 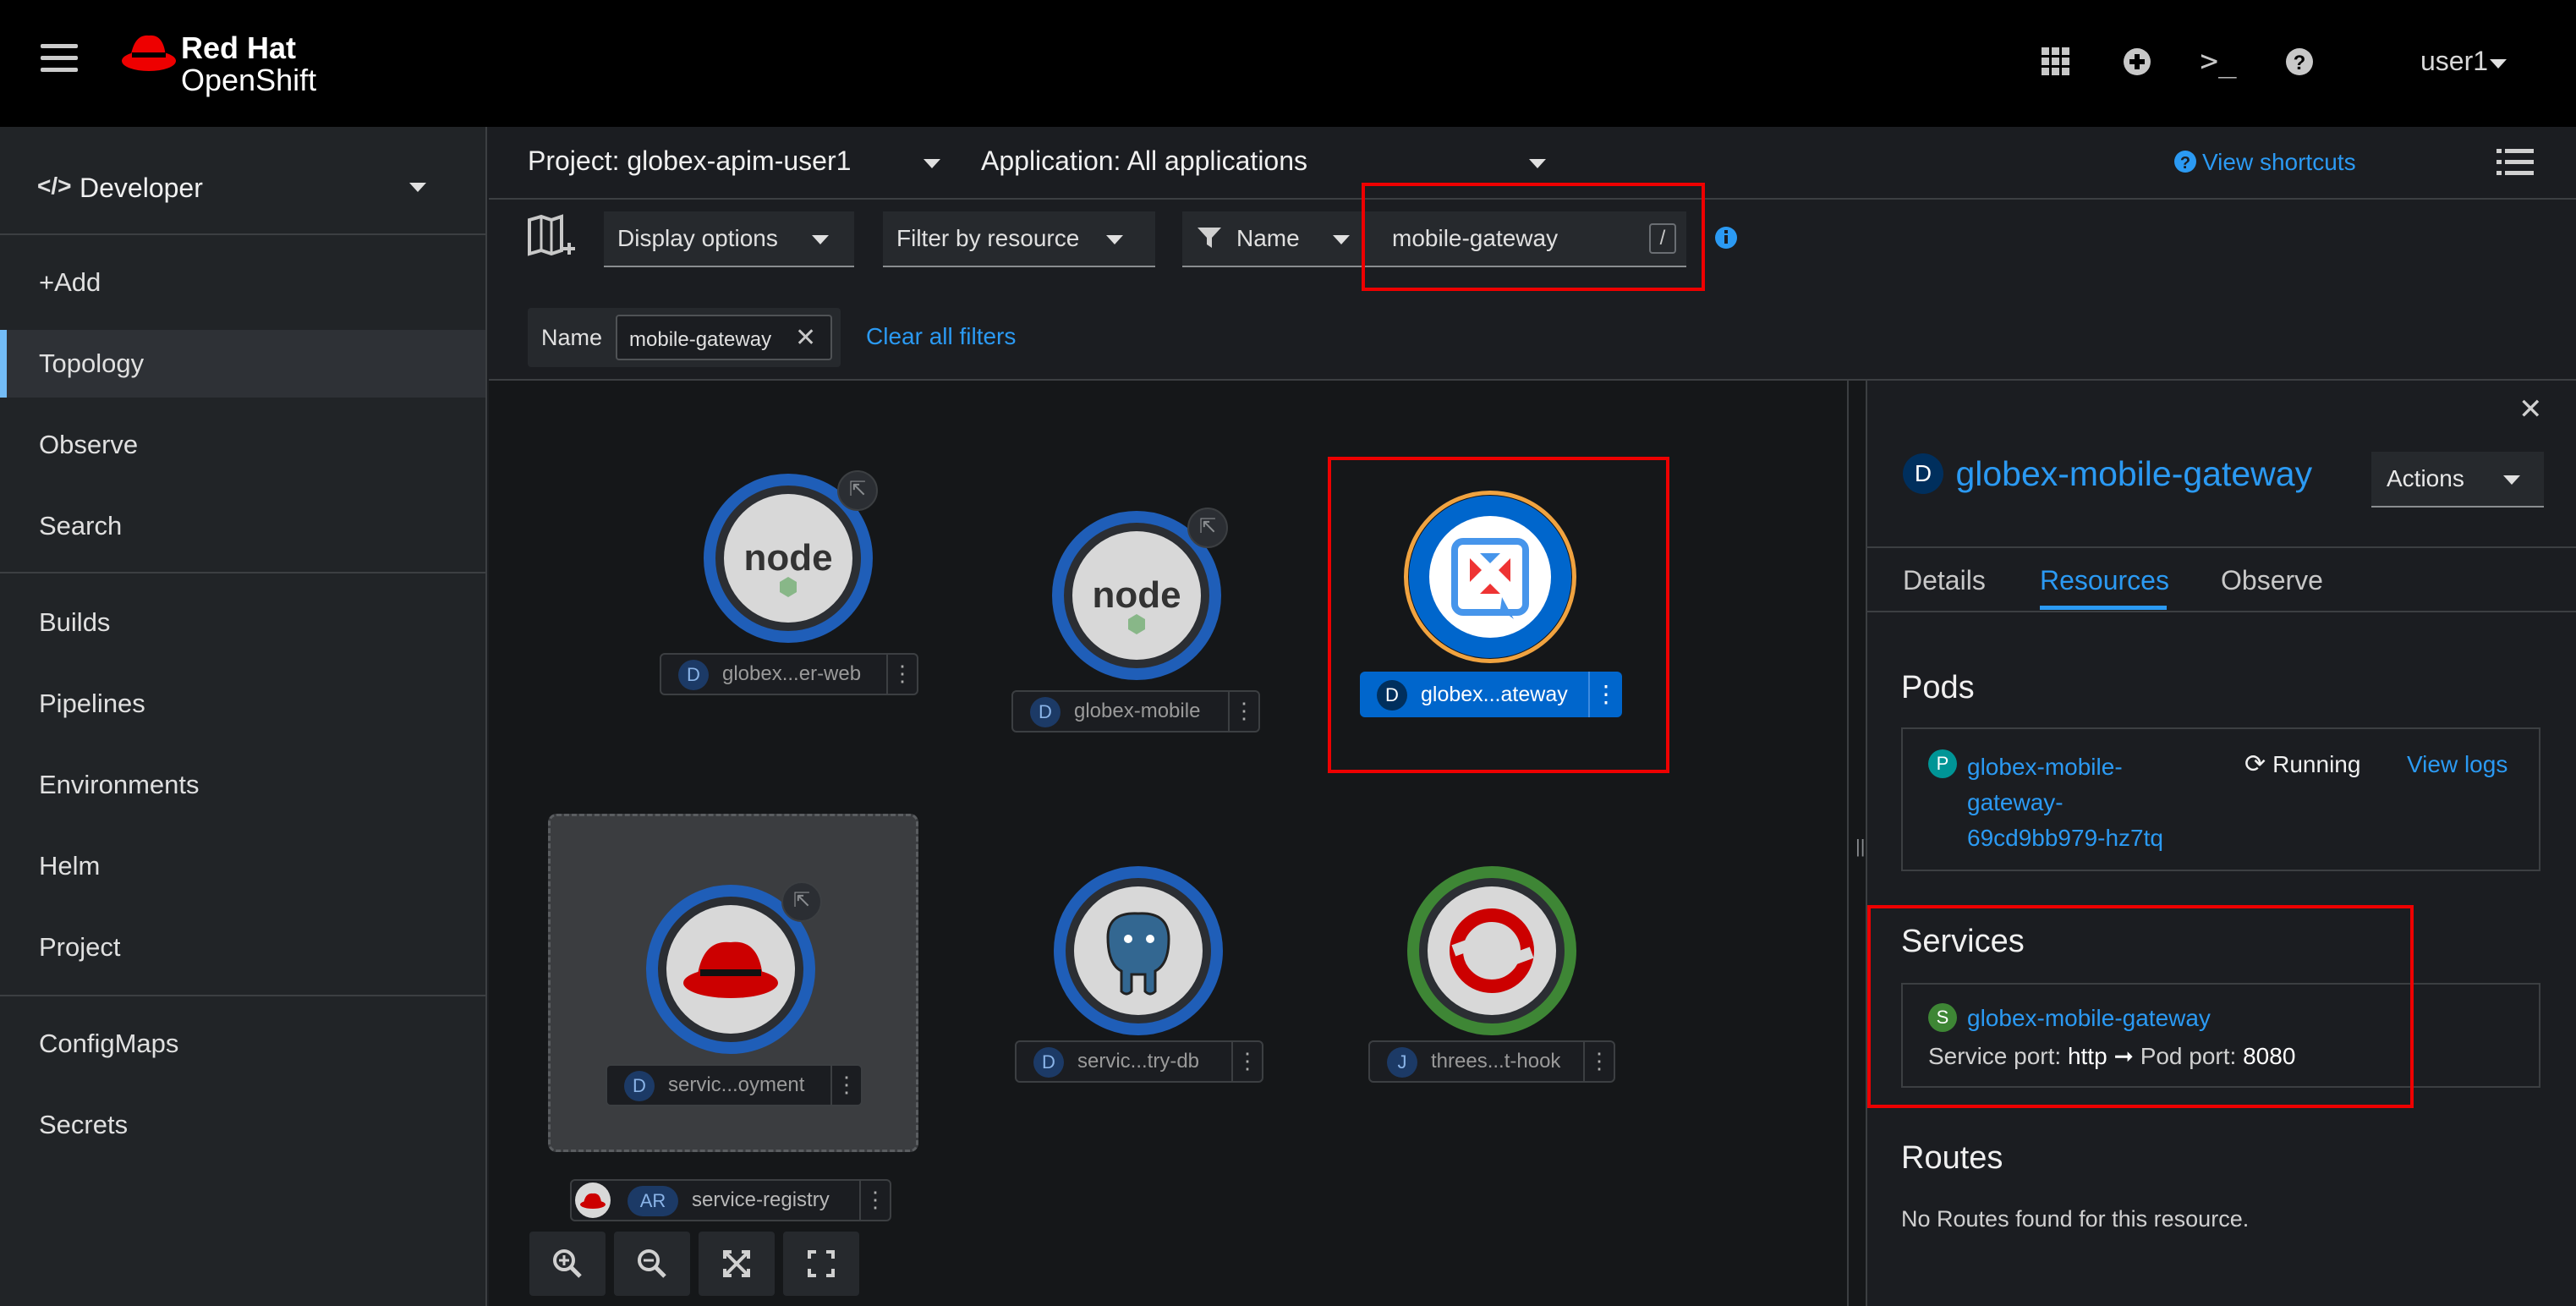 What do you see at coordinates (242, 947) in the screenshot?
I see `sidebar-item-project: Project` at bounding box center [242, 947].